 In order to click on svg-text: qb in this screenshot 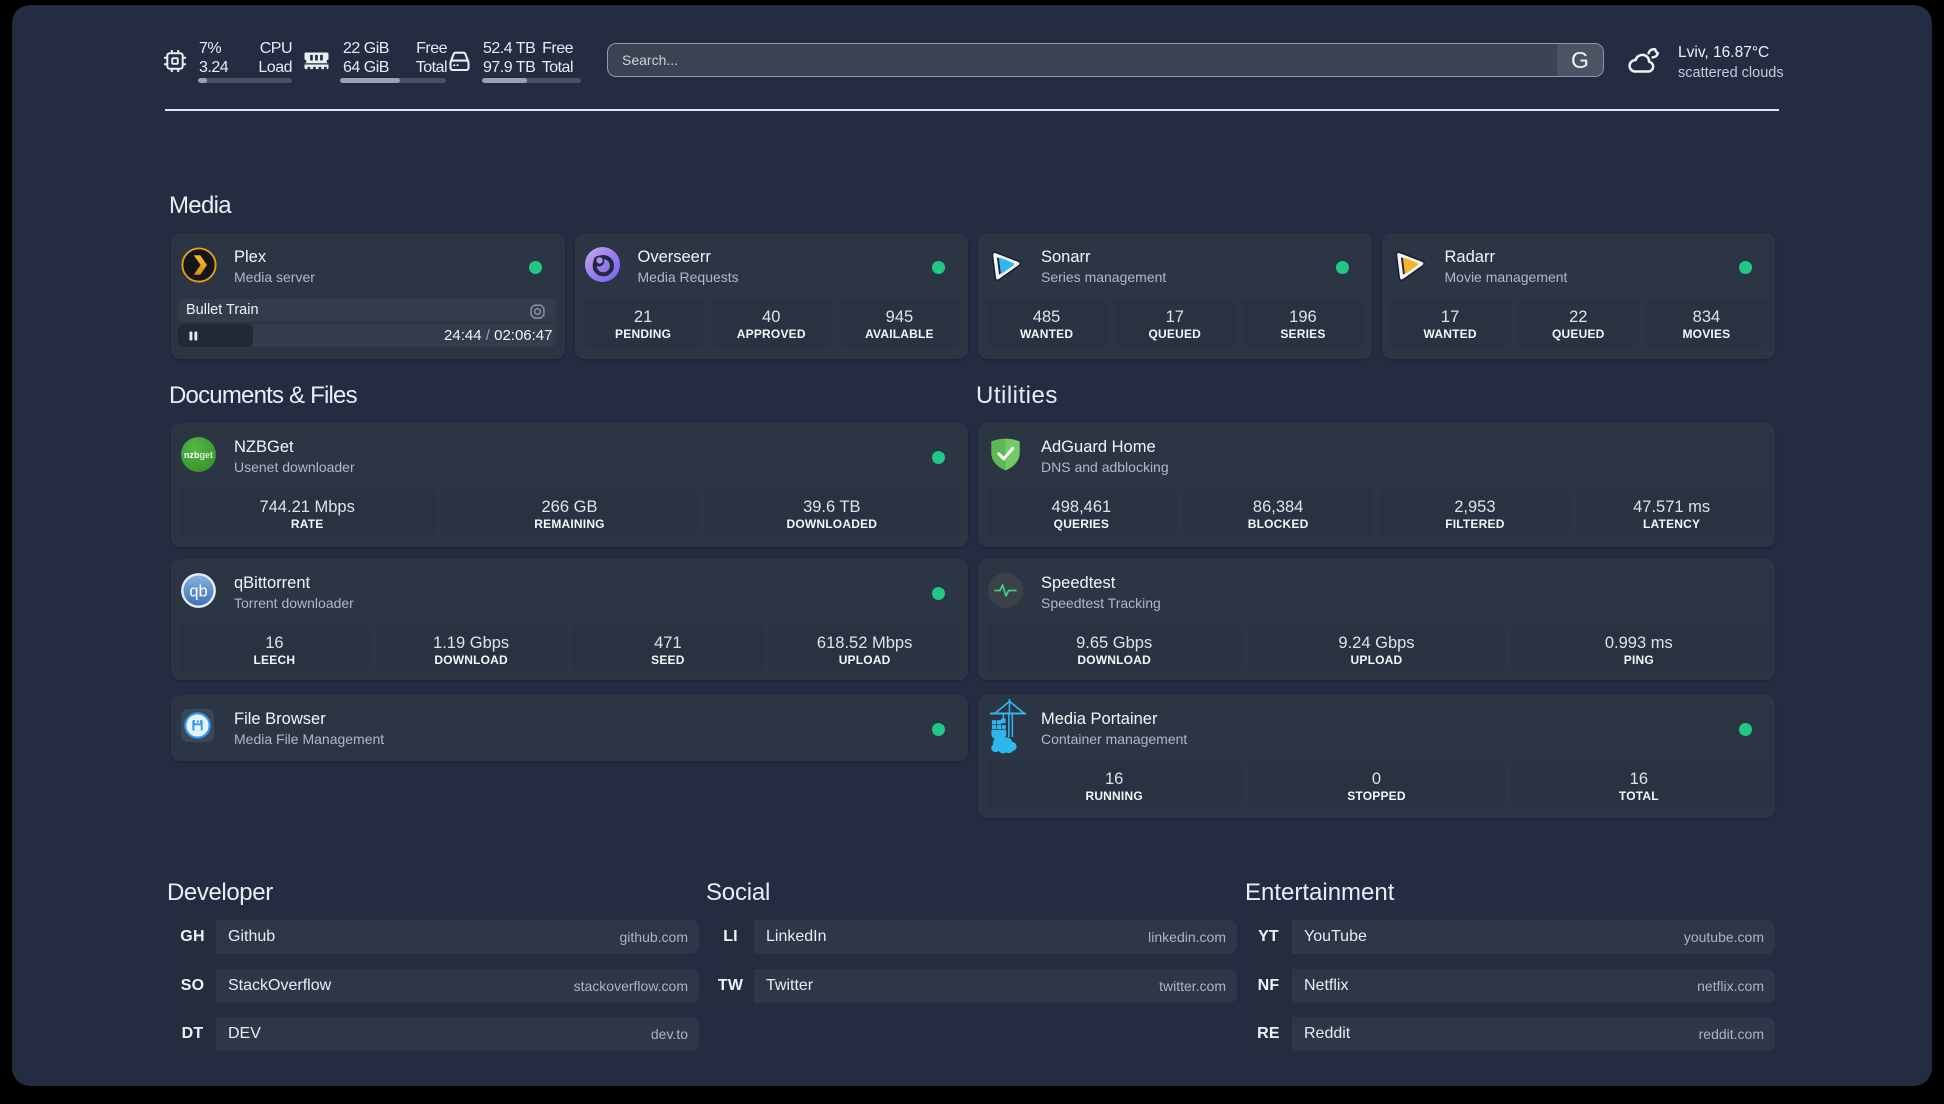, I will do `click(198, 592)`.